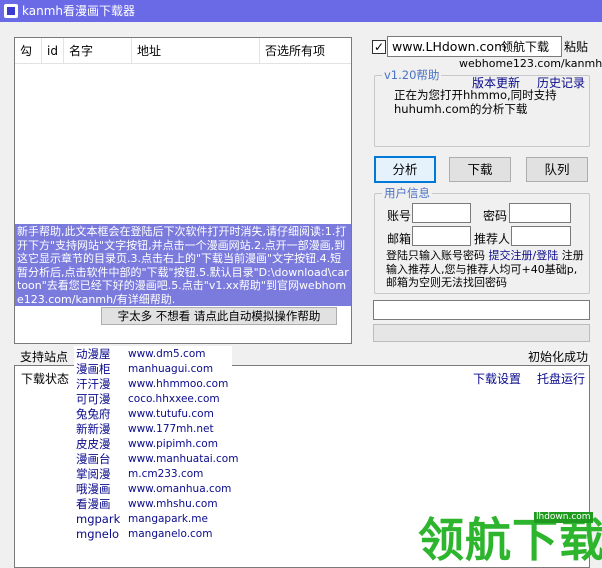 This screenshot has width=602, height=568. I want to click on site-url: m.cm233.com, so click(166, 474).